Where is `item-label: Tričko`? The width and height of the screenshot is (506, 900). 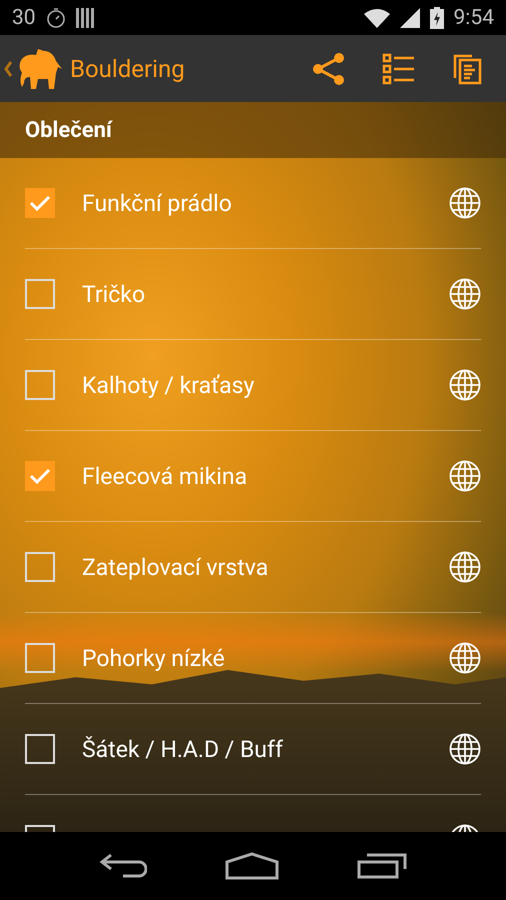 item-label: Tričko is located at coordinates (114, 294).